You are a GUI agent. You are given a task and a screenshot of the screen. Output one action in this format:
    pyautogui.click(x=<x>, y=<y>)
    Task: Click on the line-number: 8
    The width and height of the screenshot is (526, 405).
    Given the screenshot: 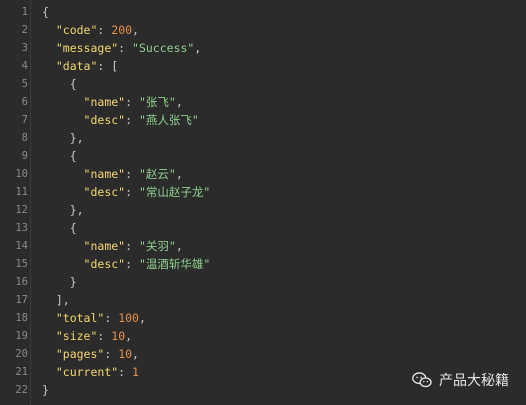 What is the action you would take?
    pyautogui.click(x=24, y=138)
    